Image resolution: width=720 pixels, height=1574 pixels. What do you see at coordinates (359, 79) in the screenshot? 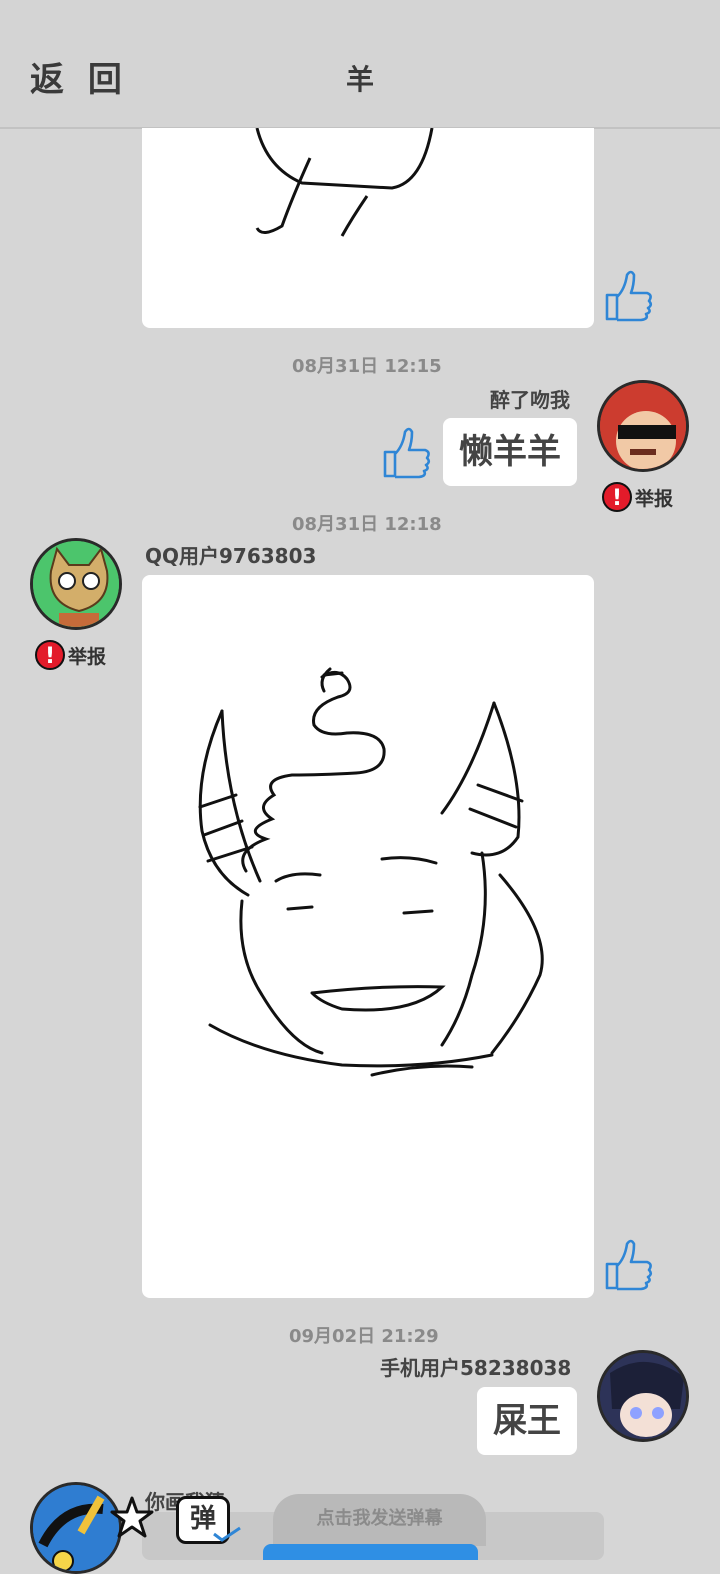
I see `page-title: 羊` at bounding box center [359, 79].